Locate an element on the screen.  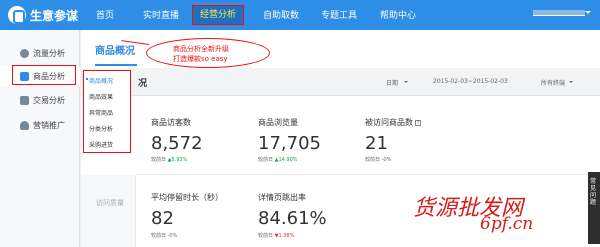
trade-icon is located at coordinates (24, 100).